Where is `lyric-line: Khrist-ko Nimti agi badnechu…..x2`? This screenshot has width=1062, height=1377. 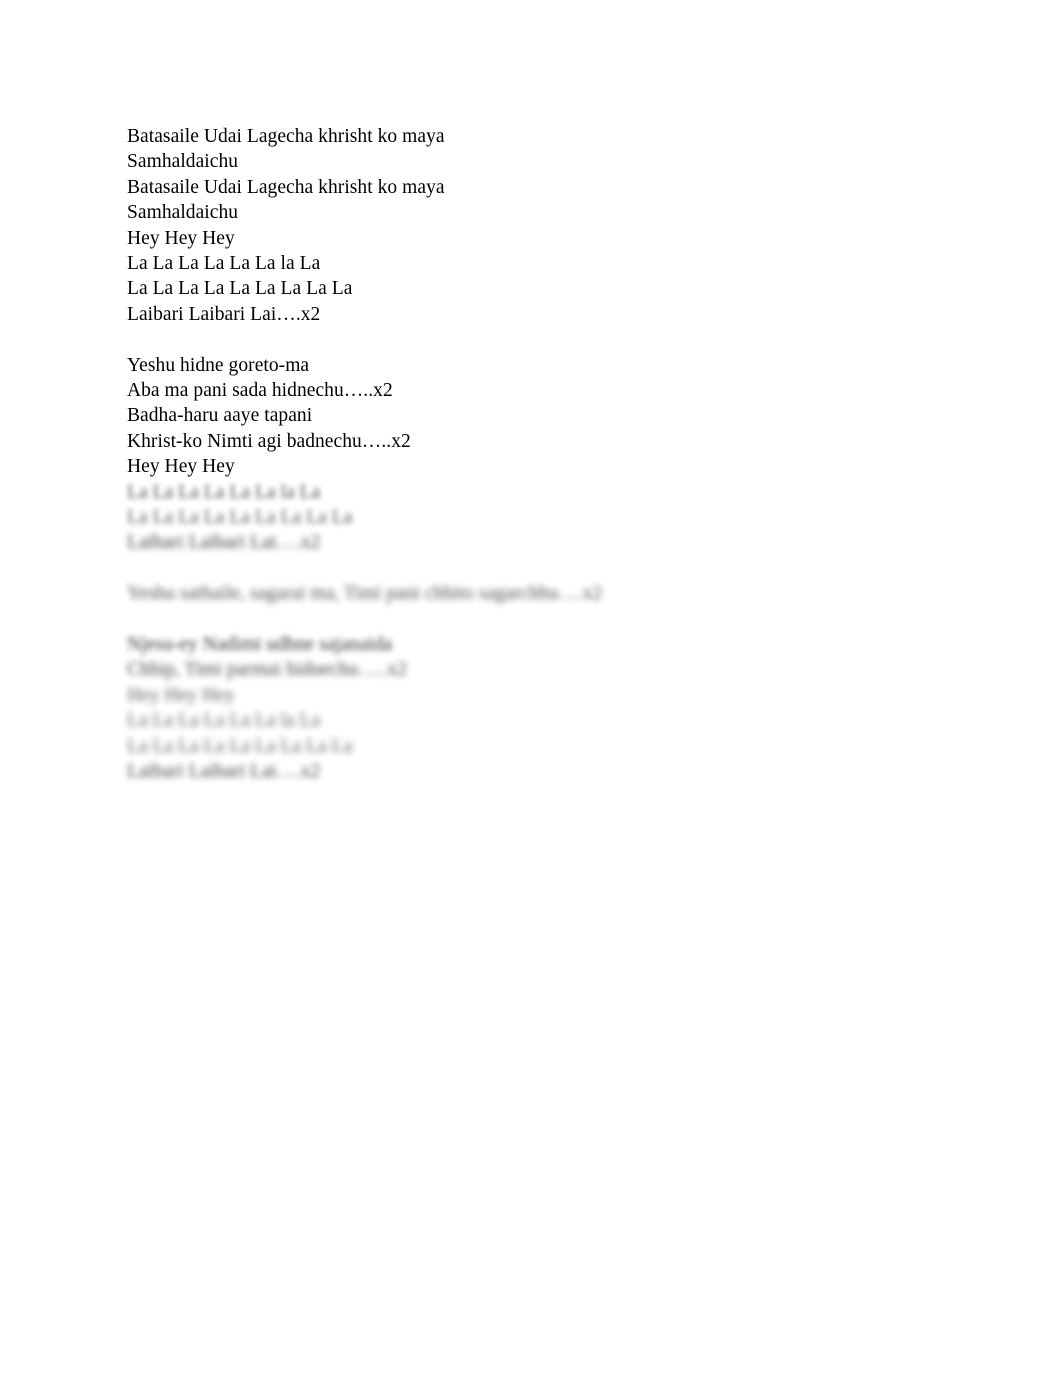 lyric-line: Khrist-ko Nimti agi badnechu…..x2 is located at coordinates (269, 441).